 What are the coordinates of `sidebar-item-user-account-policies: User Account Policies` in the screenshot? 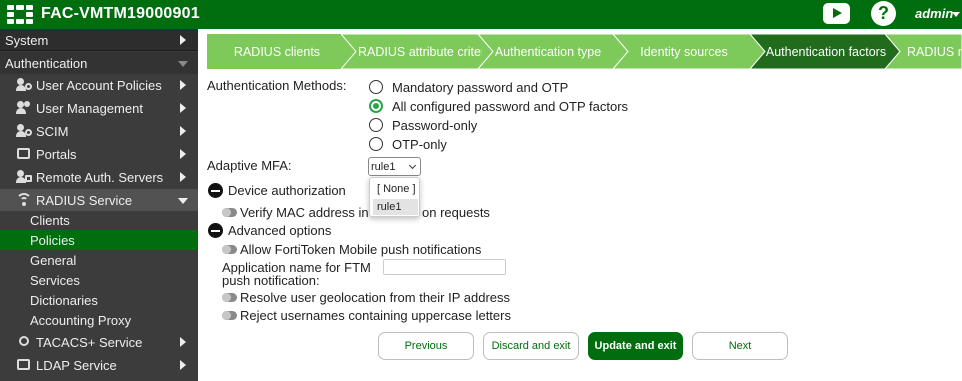 It's located at (99, 85).